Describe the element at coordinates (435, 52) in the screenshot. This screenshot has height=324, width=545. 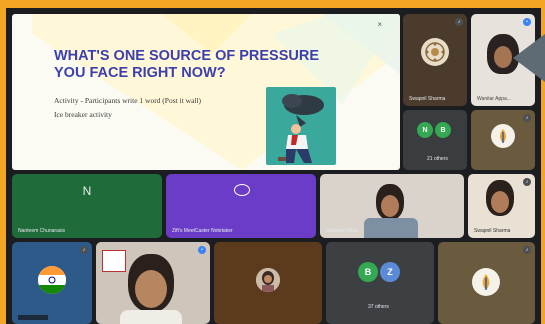
I see `mandala-avatar` at that location.